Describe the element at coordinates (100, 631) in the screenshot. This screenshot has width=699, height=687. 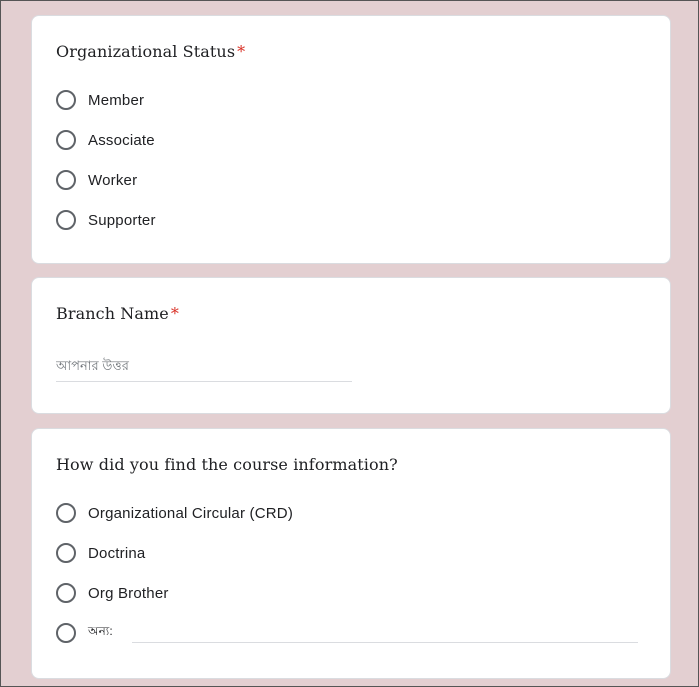
I see `other-option-label: অন্য:` at that location.